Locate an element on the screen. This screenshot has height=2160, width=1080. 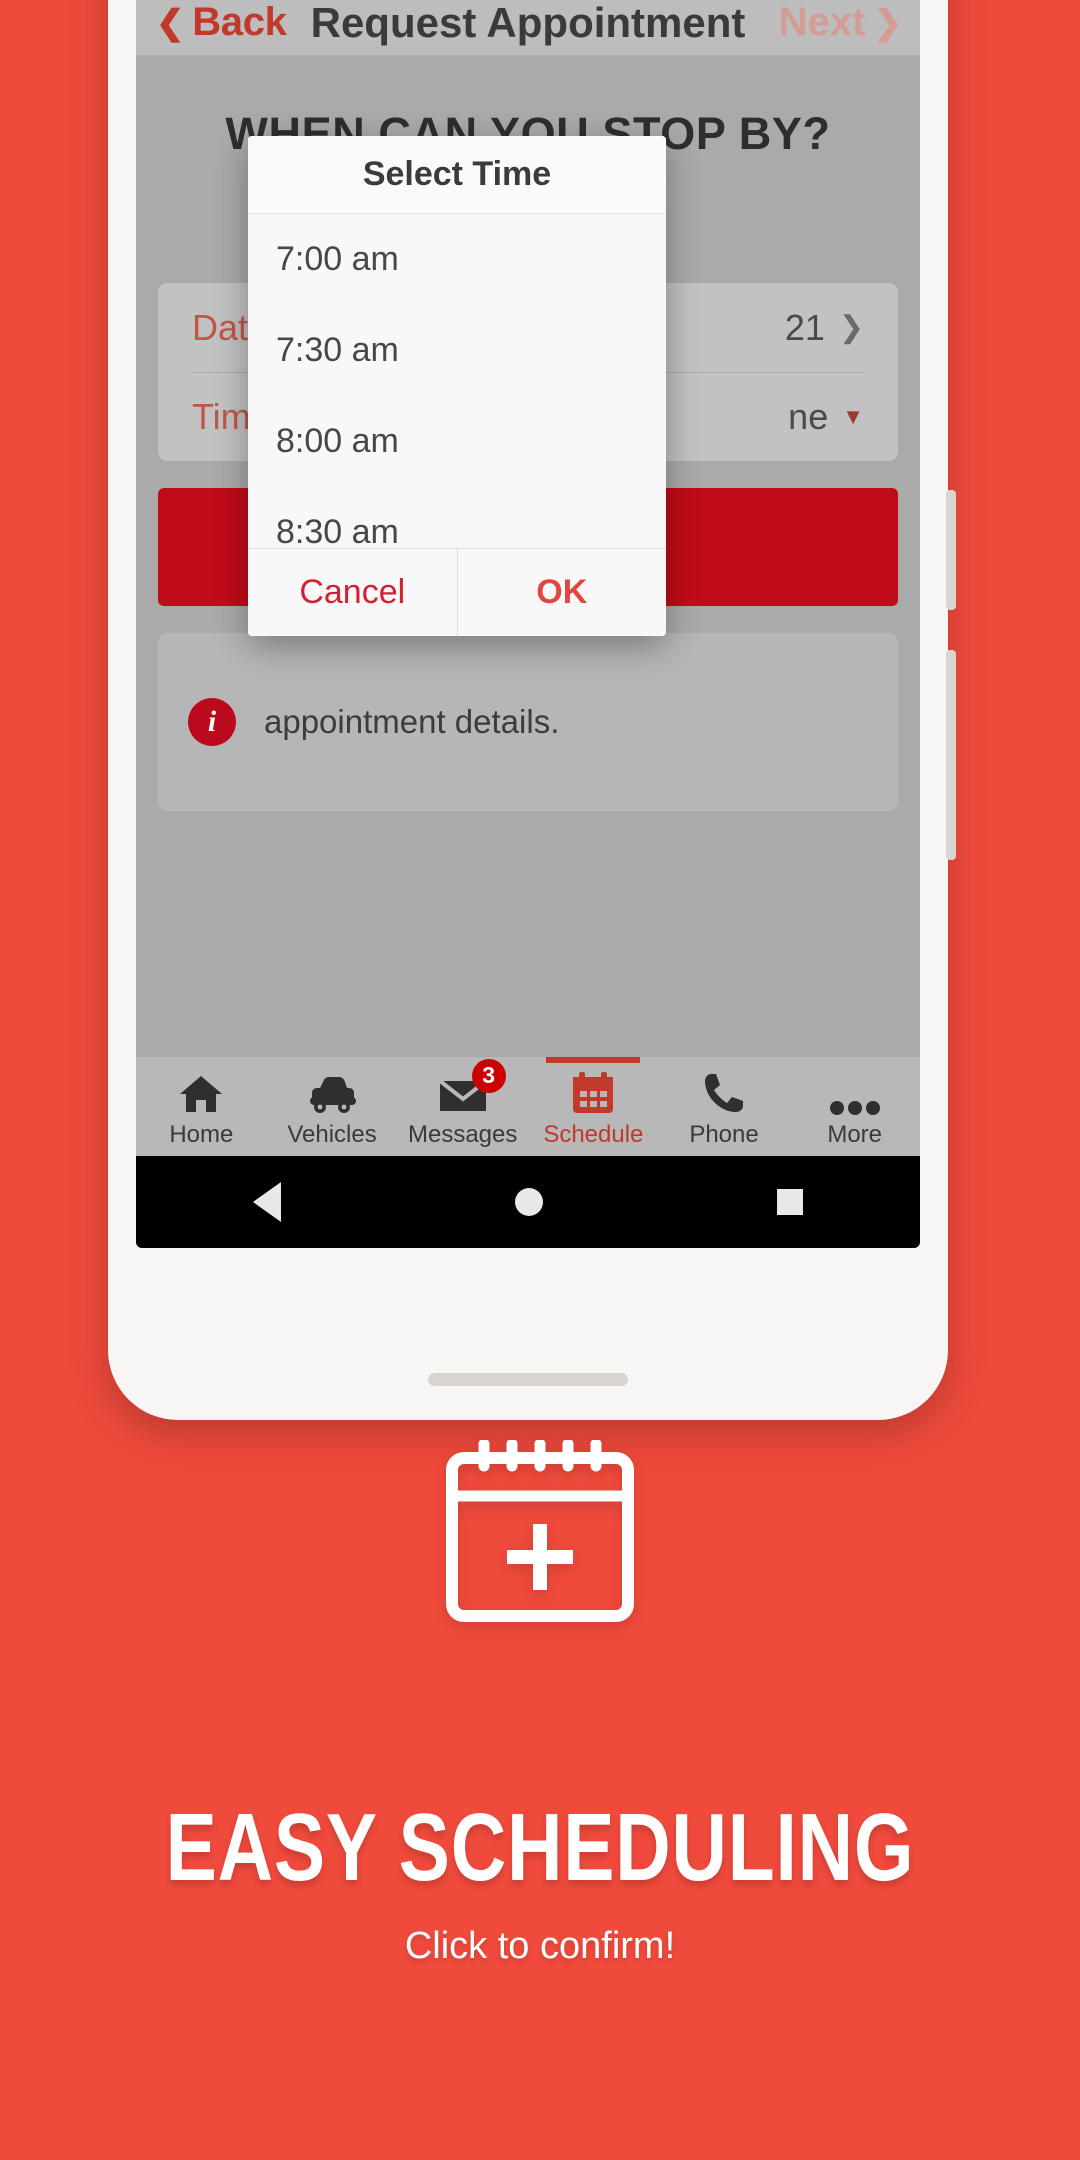
calendar-plus-icon is located at coordinates (540, 1531).